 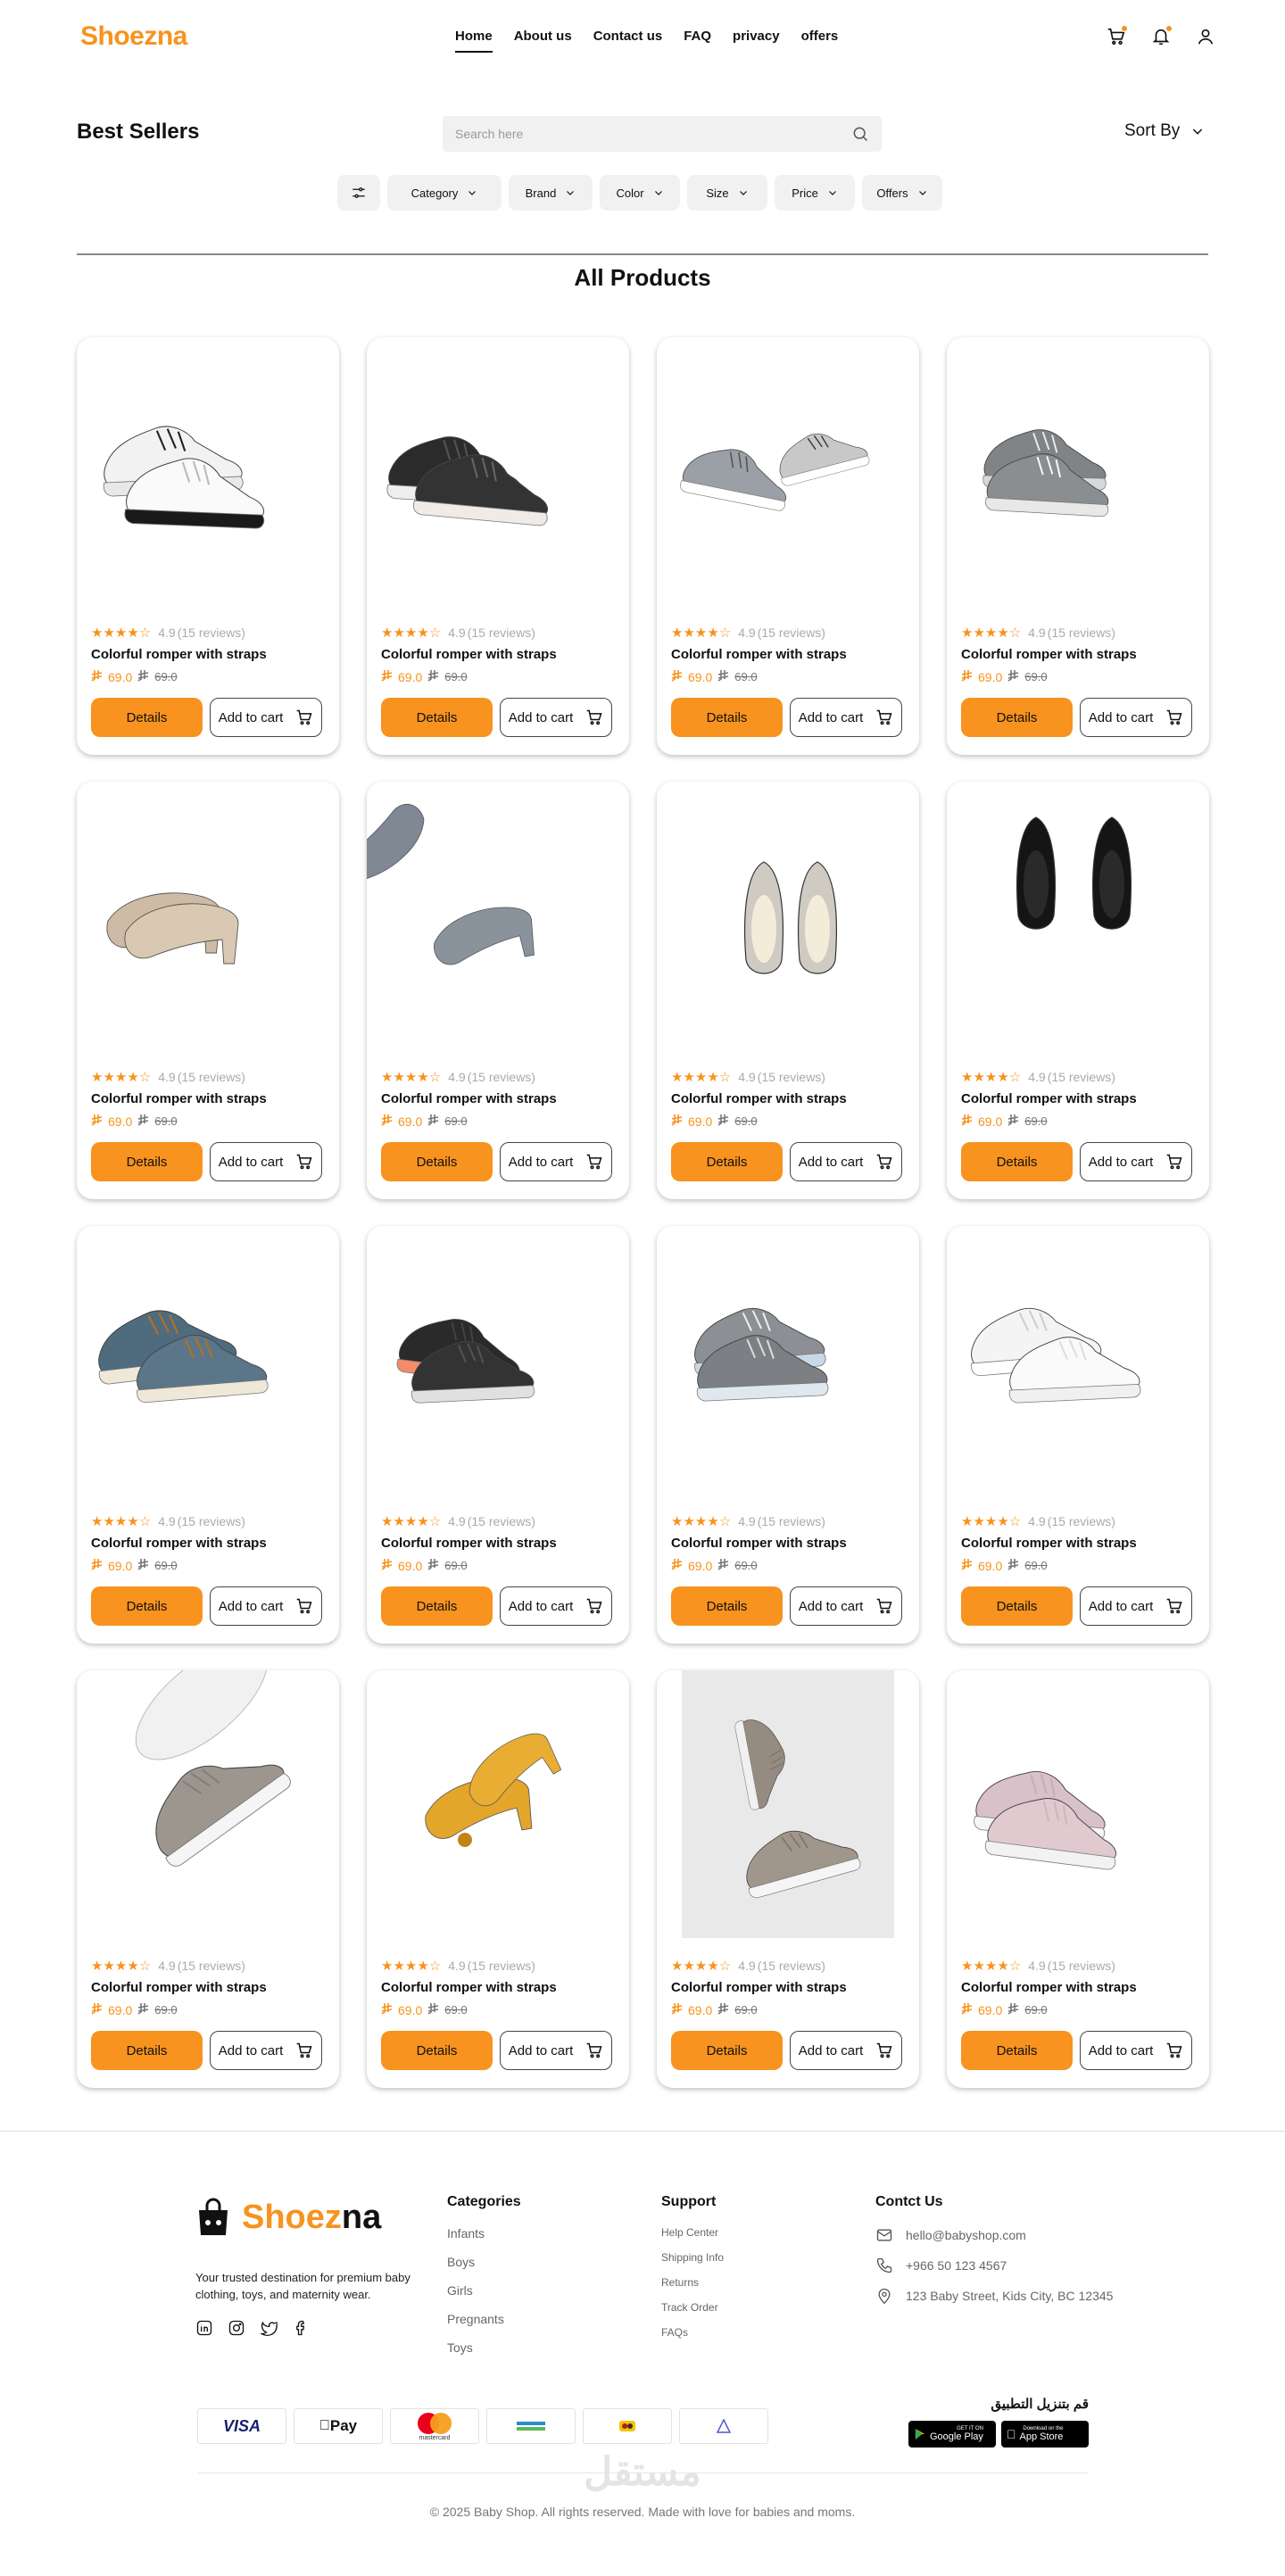 I want to click on footer-logo: Shoezna, so click(x=315, y=2217).